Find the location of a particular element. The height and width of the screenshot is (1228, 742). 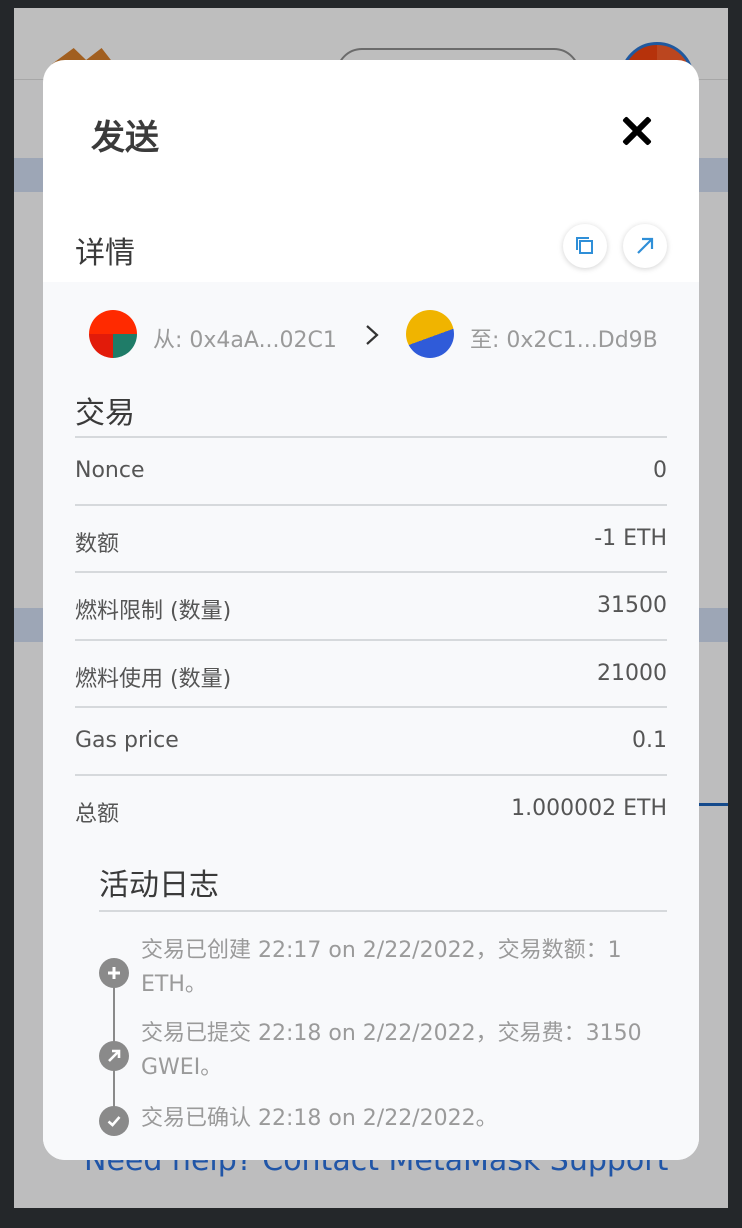

copy-tx-id-button is located at coordinates (585, 246).